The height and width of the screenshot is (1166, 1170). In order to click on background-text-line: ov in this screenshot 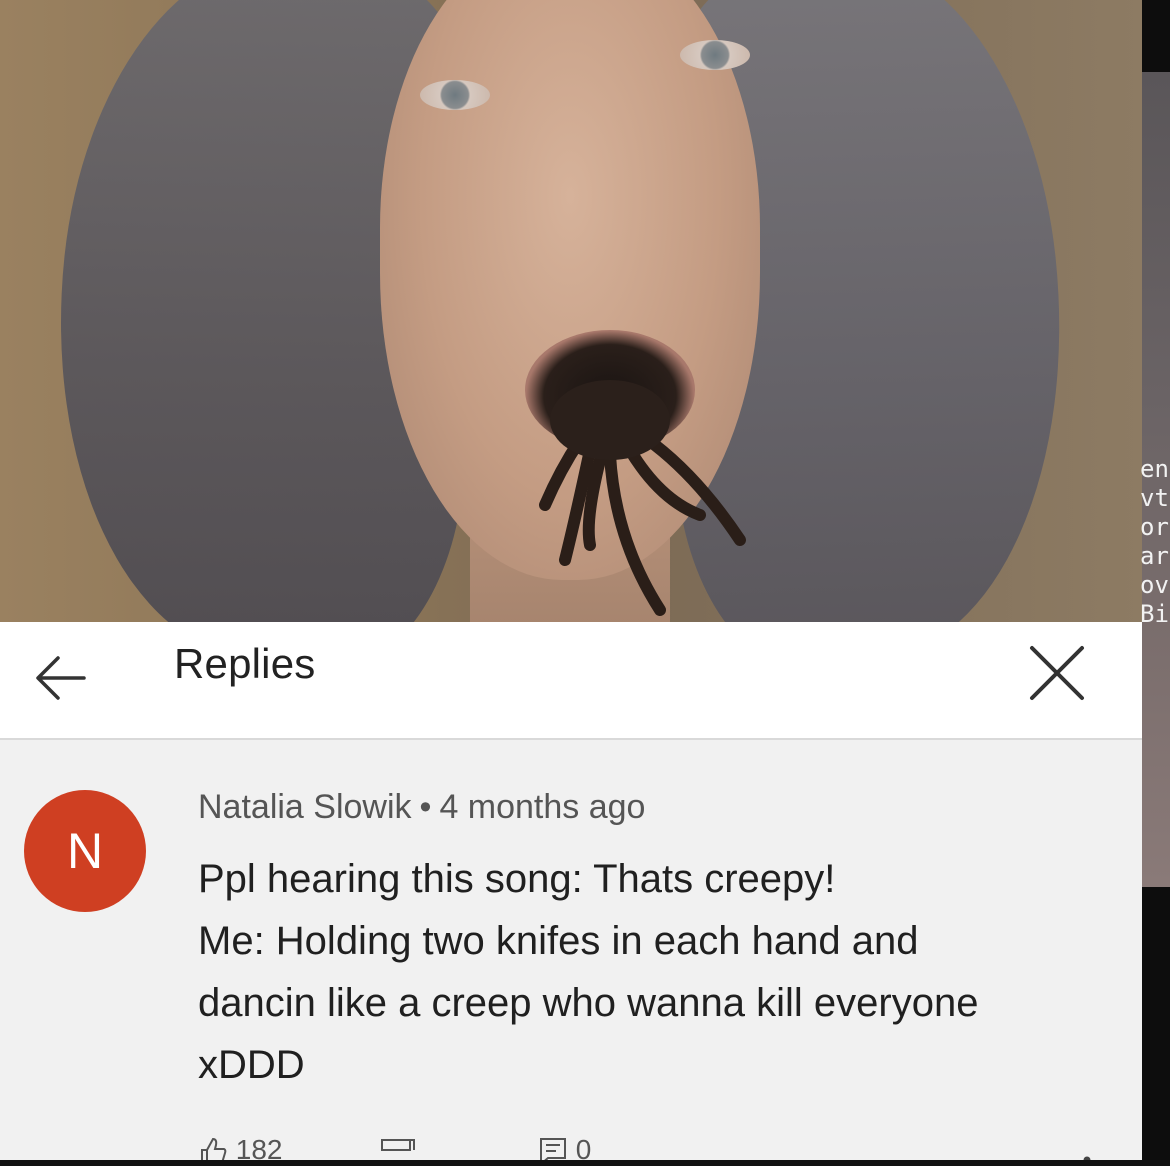, I will do `click(1154, 585)`.